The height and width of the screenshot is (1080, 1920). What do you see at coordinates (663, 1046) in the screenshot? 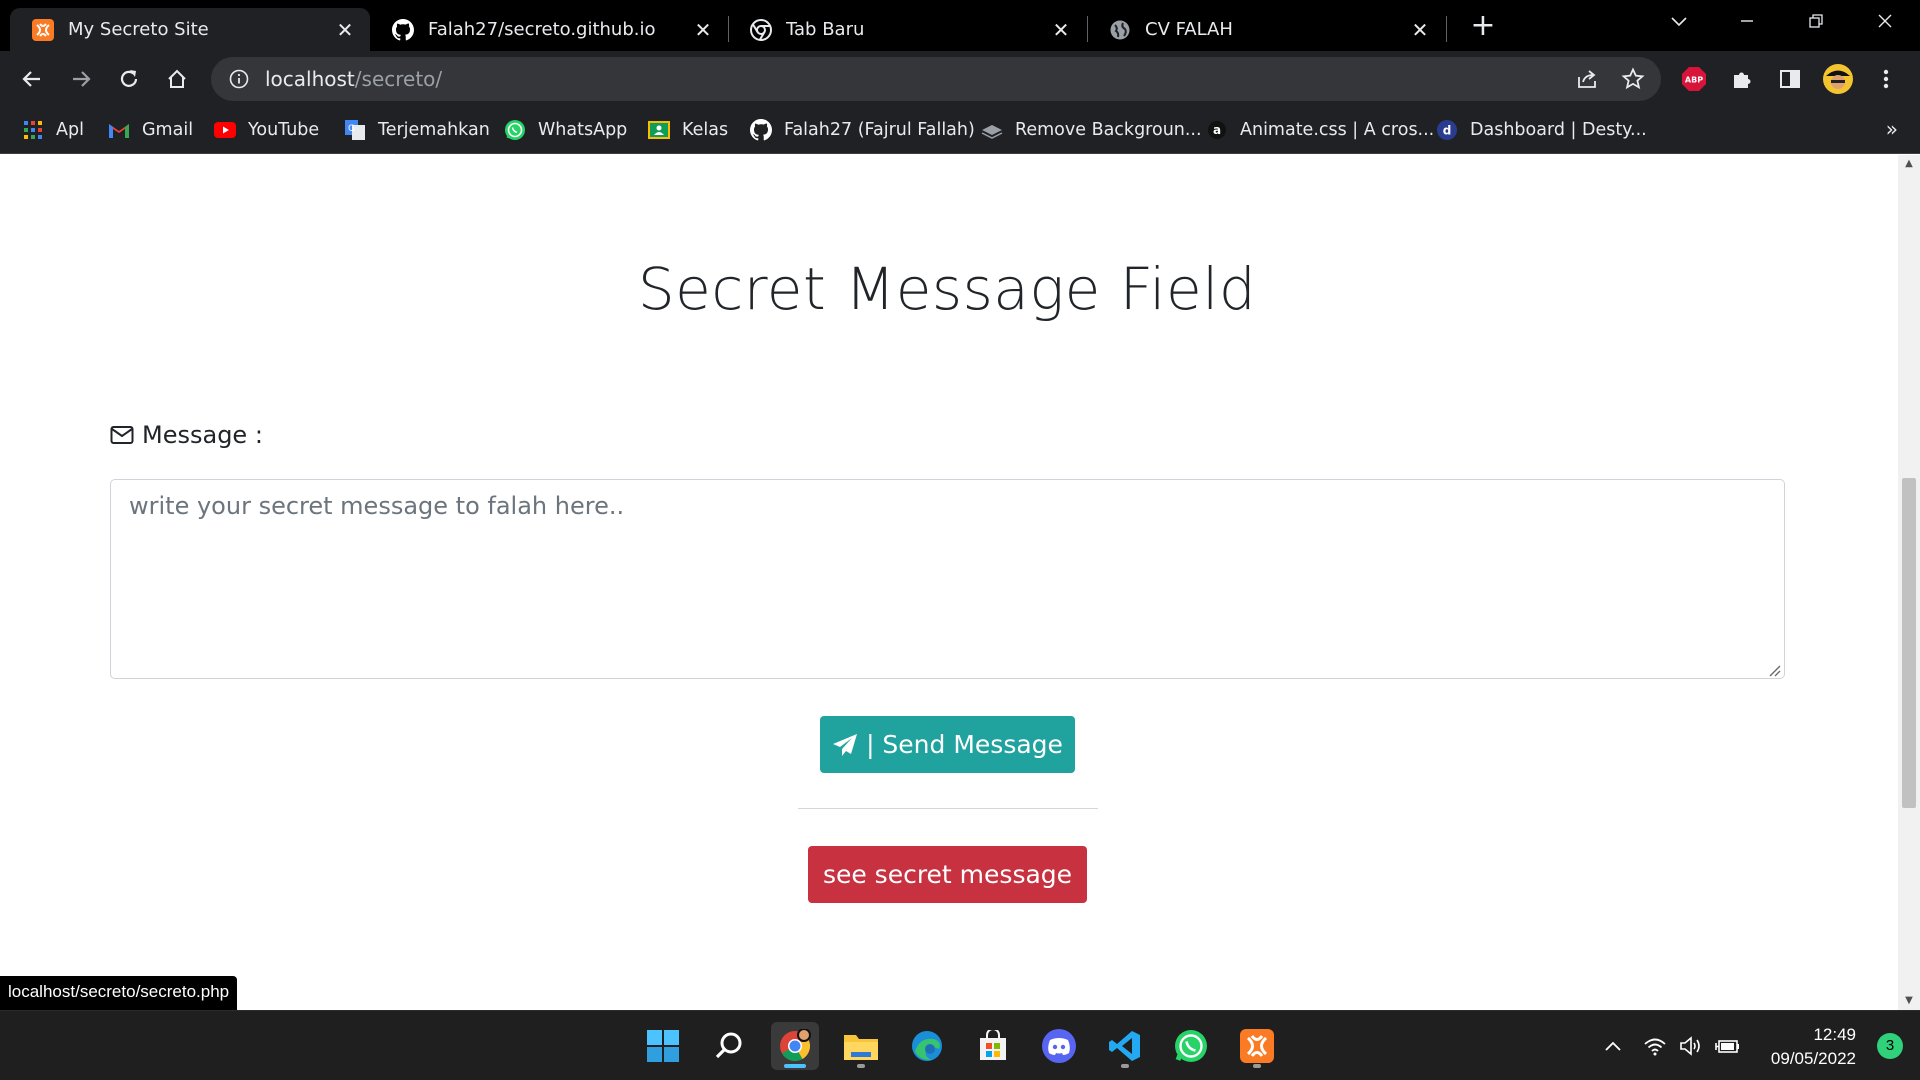
I see `start-button` at bounding box center [663, 1046].